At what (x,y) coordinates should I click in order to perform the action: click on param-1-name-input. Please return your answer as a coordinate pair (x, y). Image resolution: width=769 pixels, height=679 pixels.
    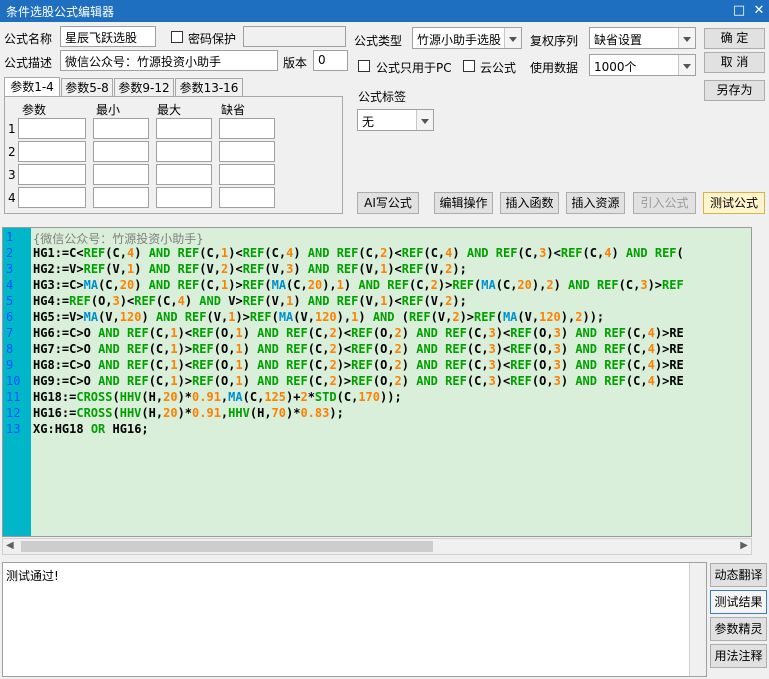
    Looking at the image, I should click on (52, 128).